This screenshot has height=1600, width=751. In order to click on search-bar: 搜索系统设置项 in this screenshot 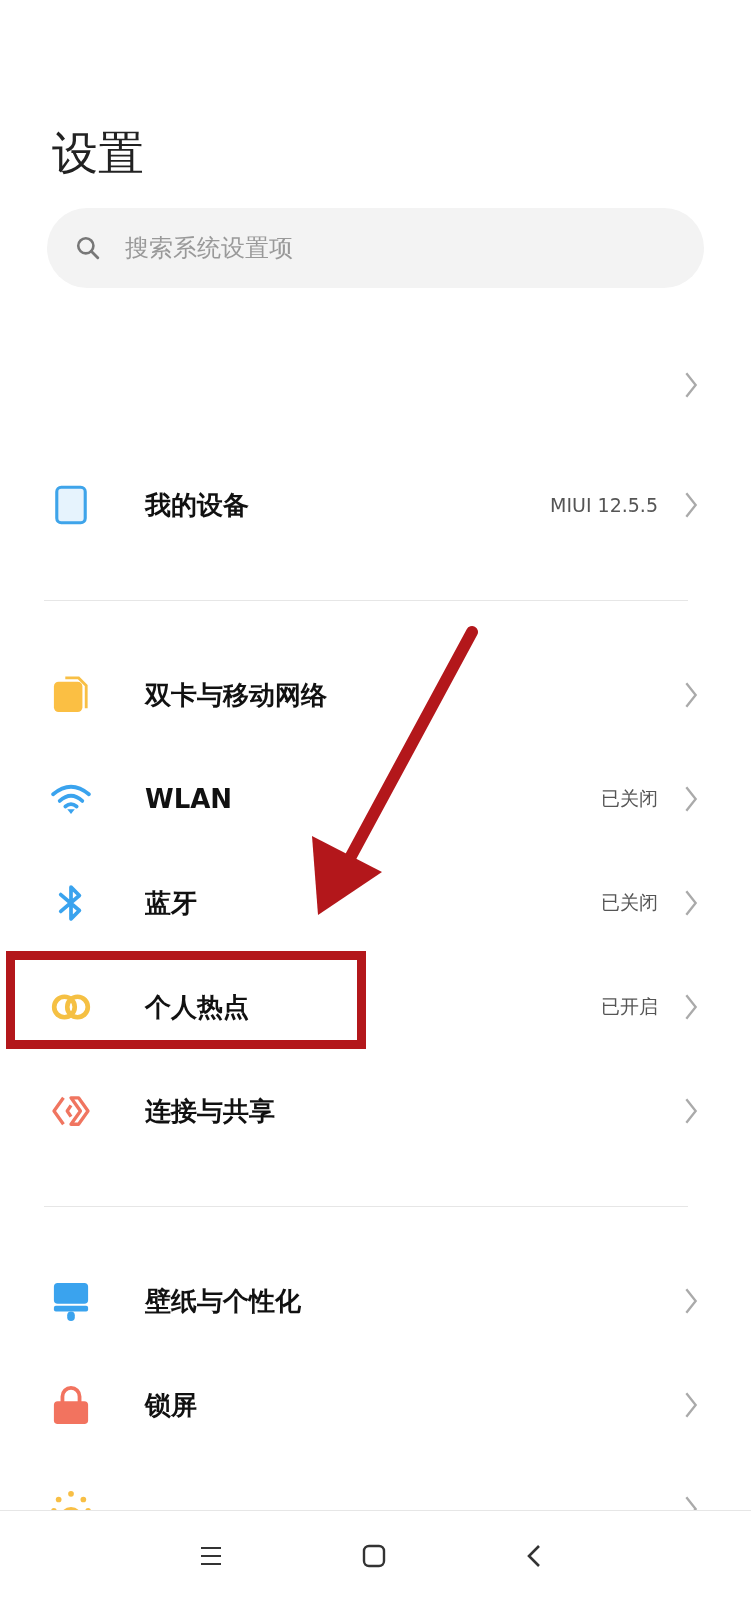, I will do `click(375, 248)`.